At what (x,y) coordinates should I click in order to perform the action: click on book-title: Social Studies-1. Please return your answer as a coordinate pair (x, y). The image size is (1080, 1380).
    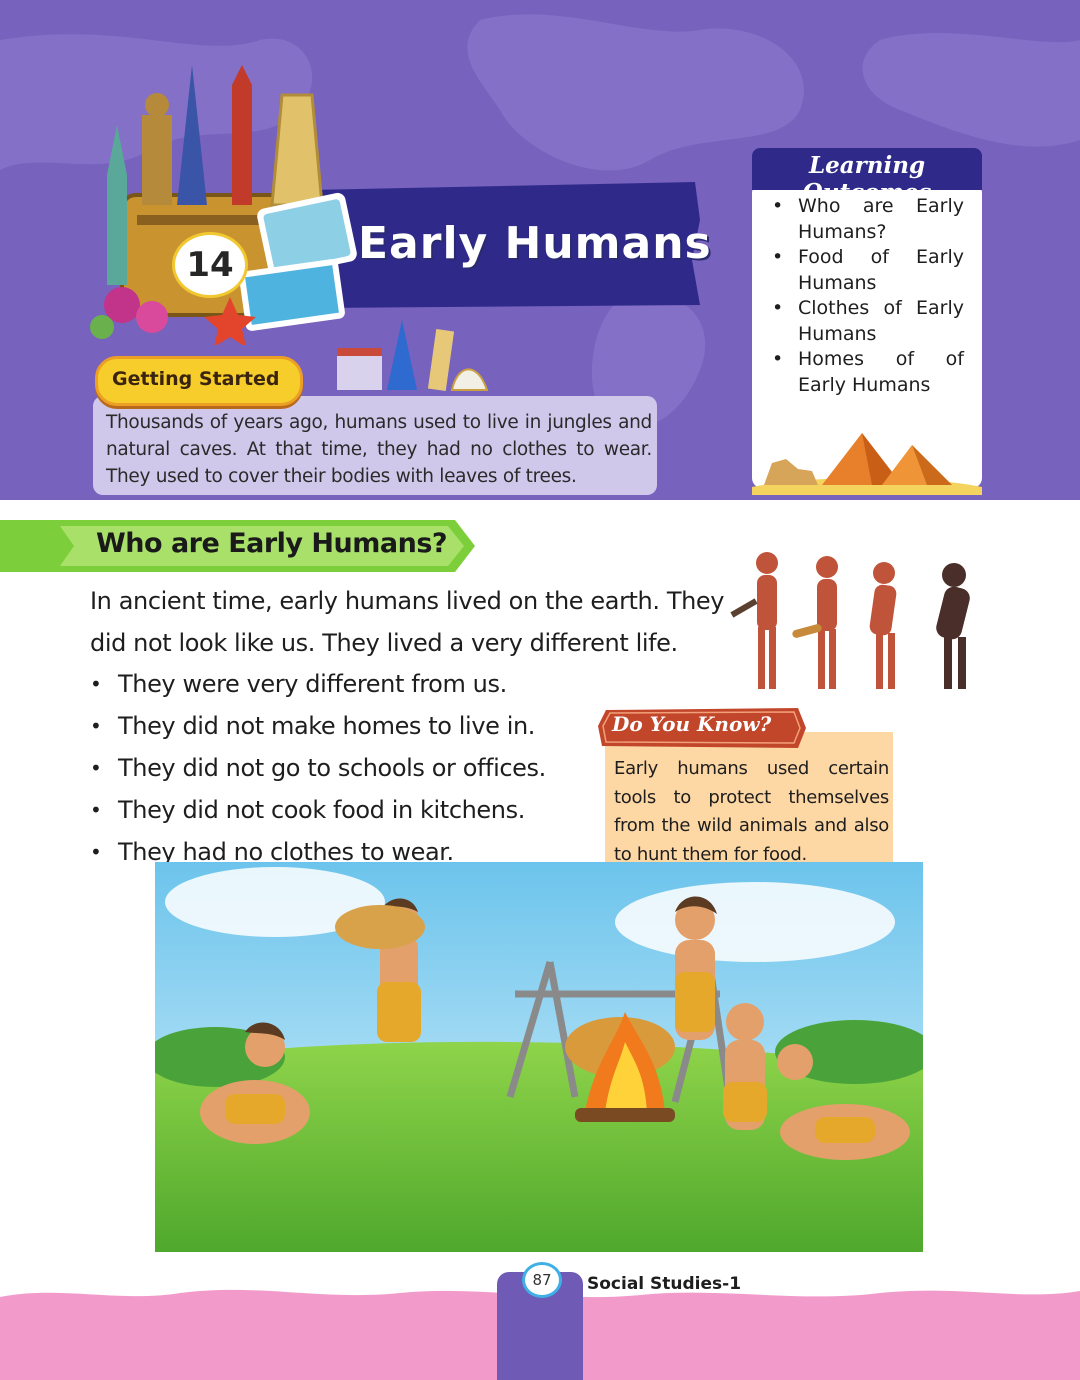
    Looking at the image, I should click on (664, 1284).